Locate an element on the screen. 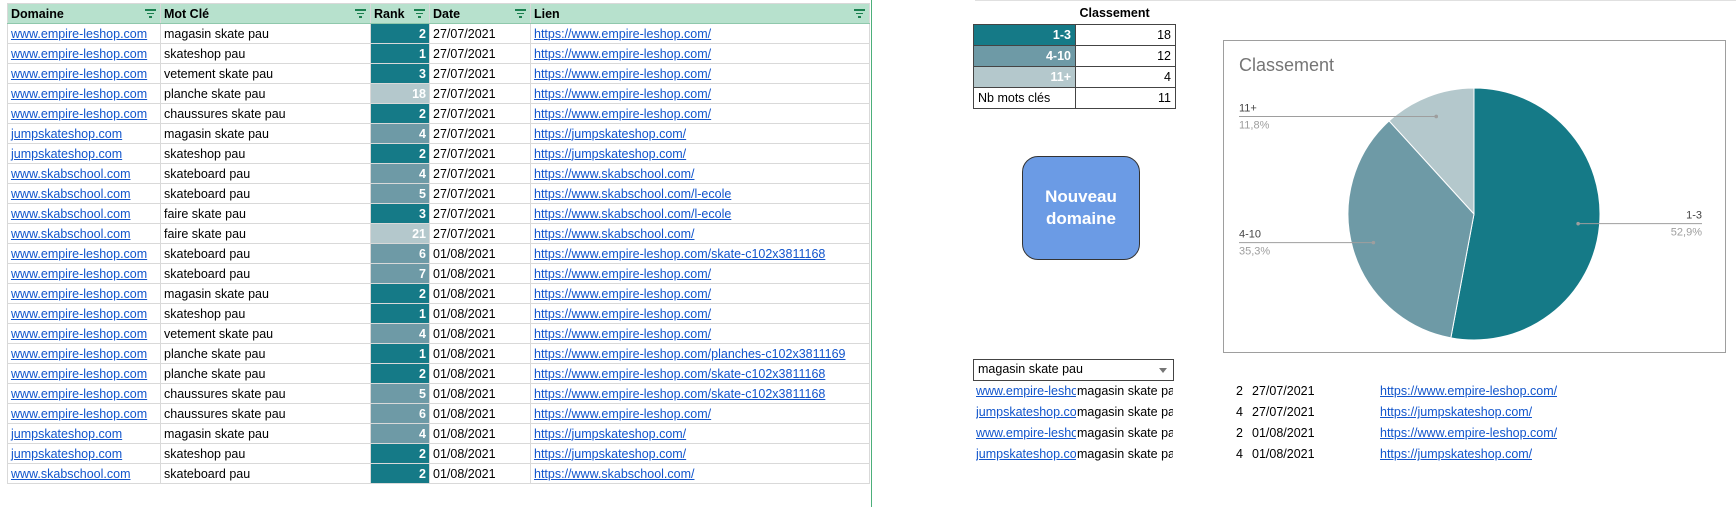  column-header-date: Date is located at coordinates (480, 13).